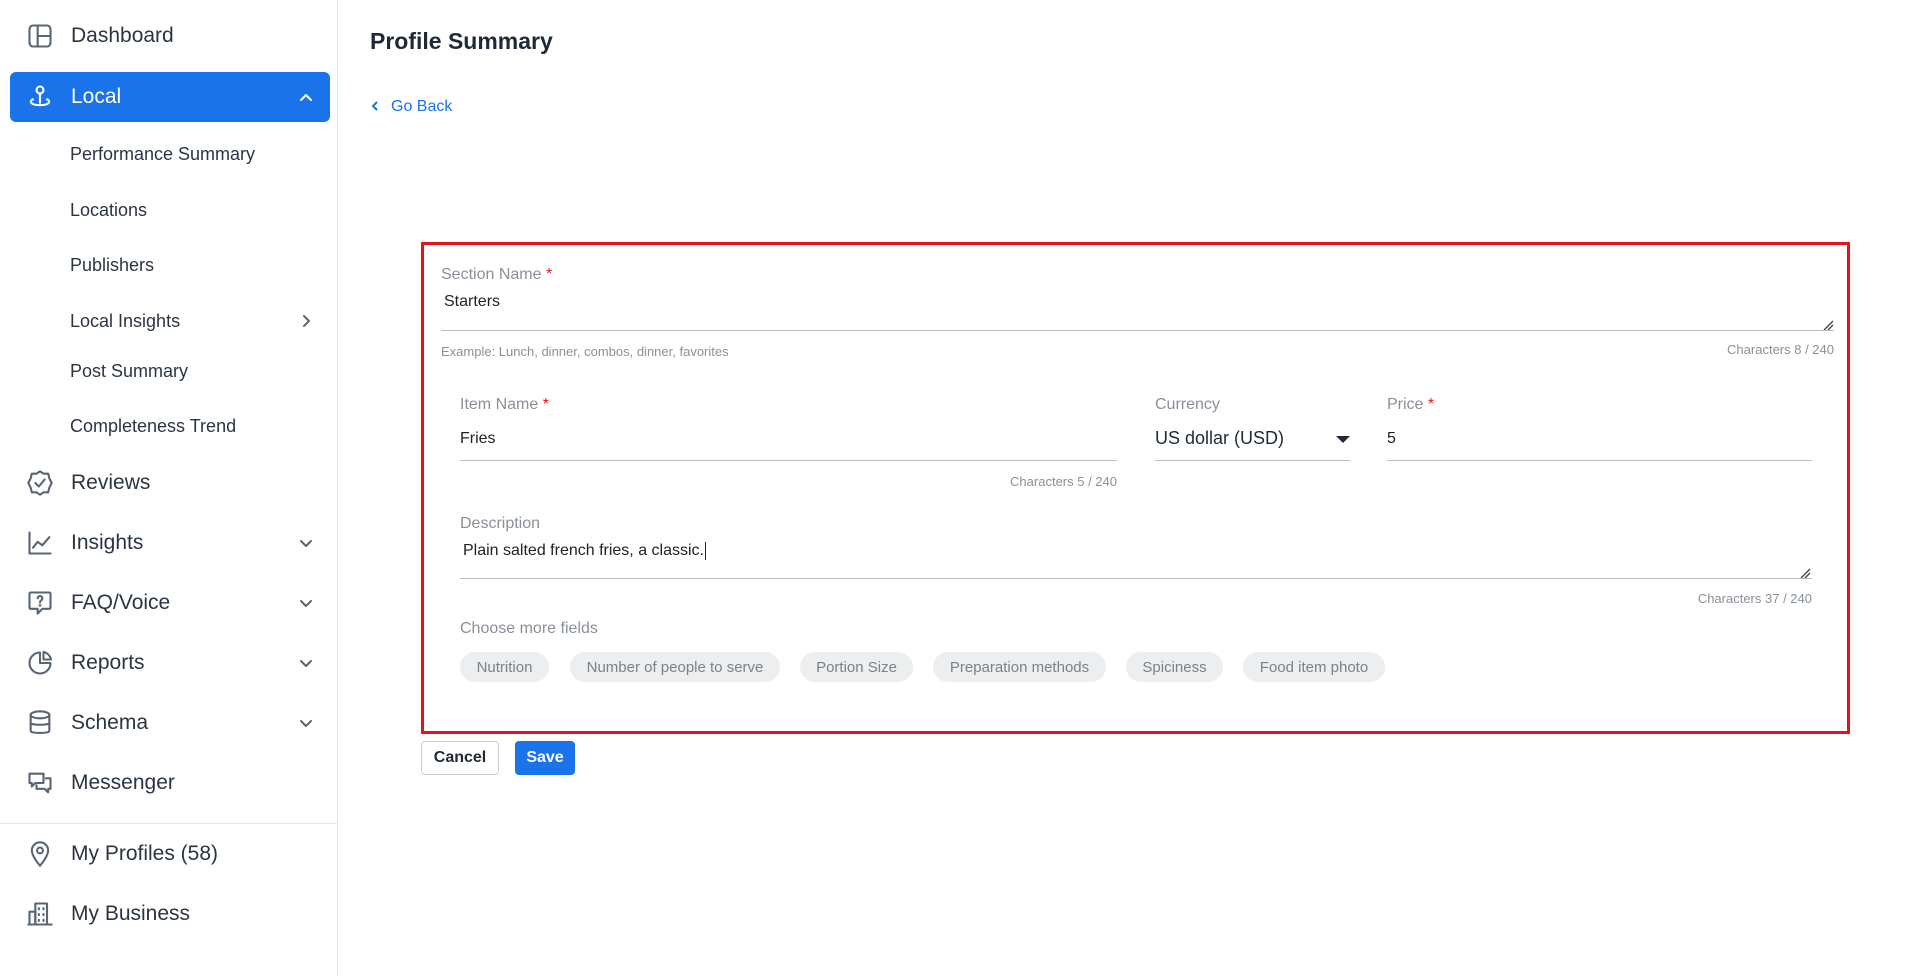 The width and height of the screenshot is (1919, 976). Describe the element at coordinates (111, 482) in the screenshot. I see `sidebar-item-label: Reviews` at that location.